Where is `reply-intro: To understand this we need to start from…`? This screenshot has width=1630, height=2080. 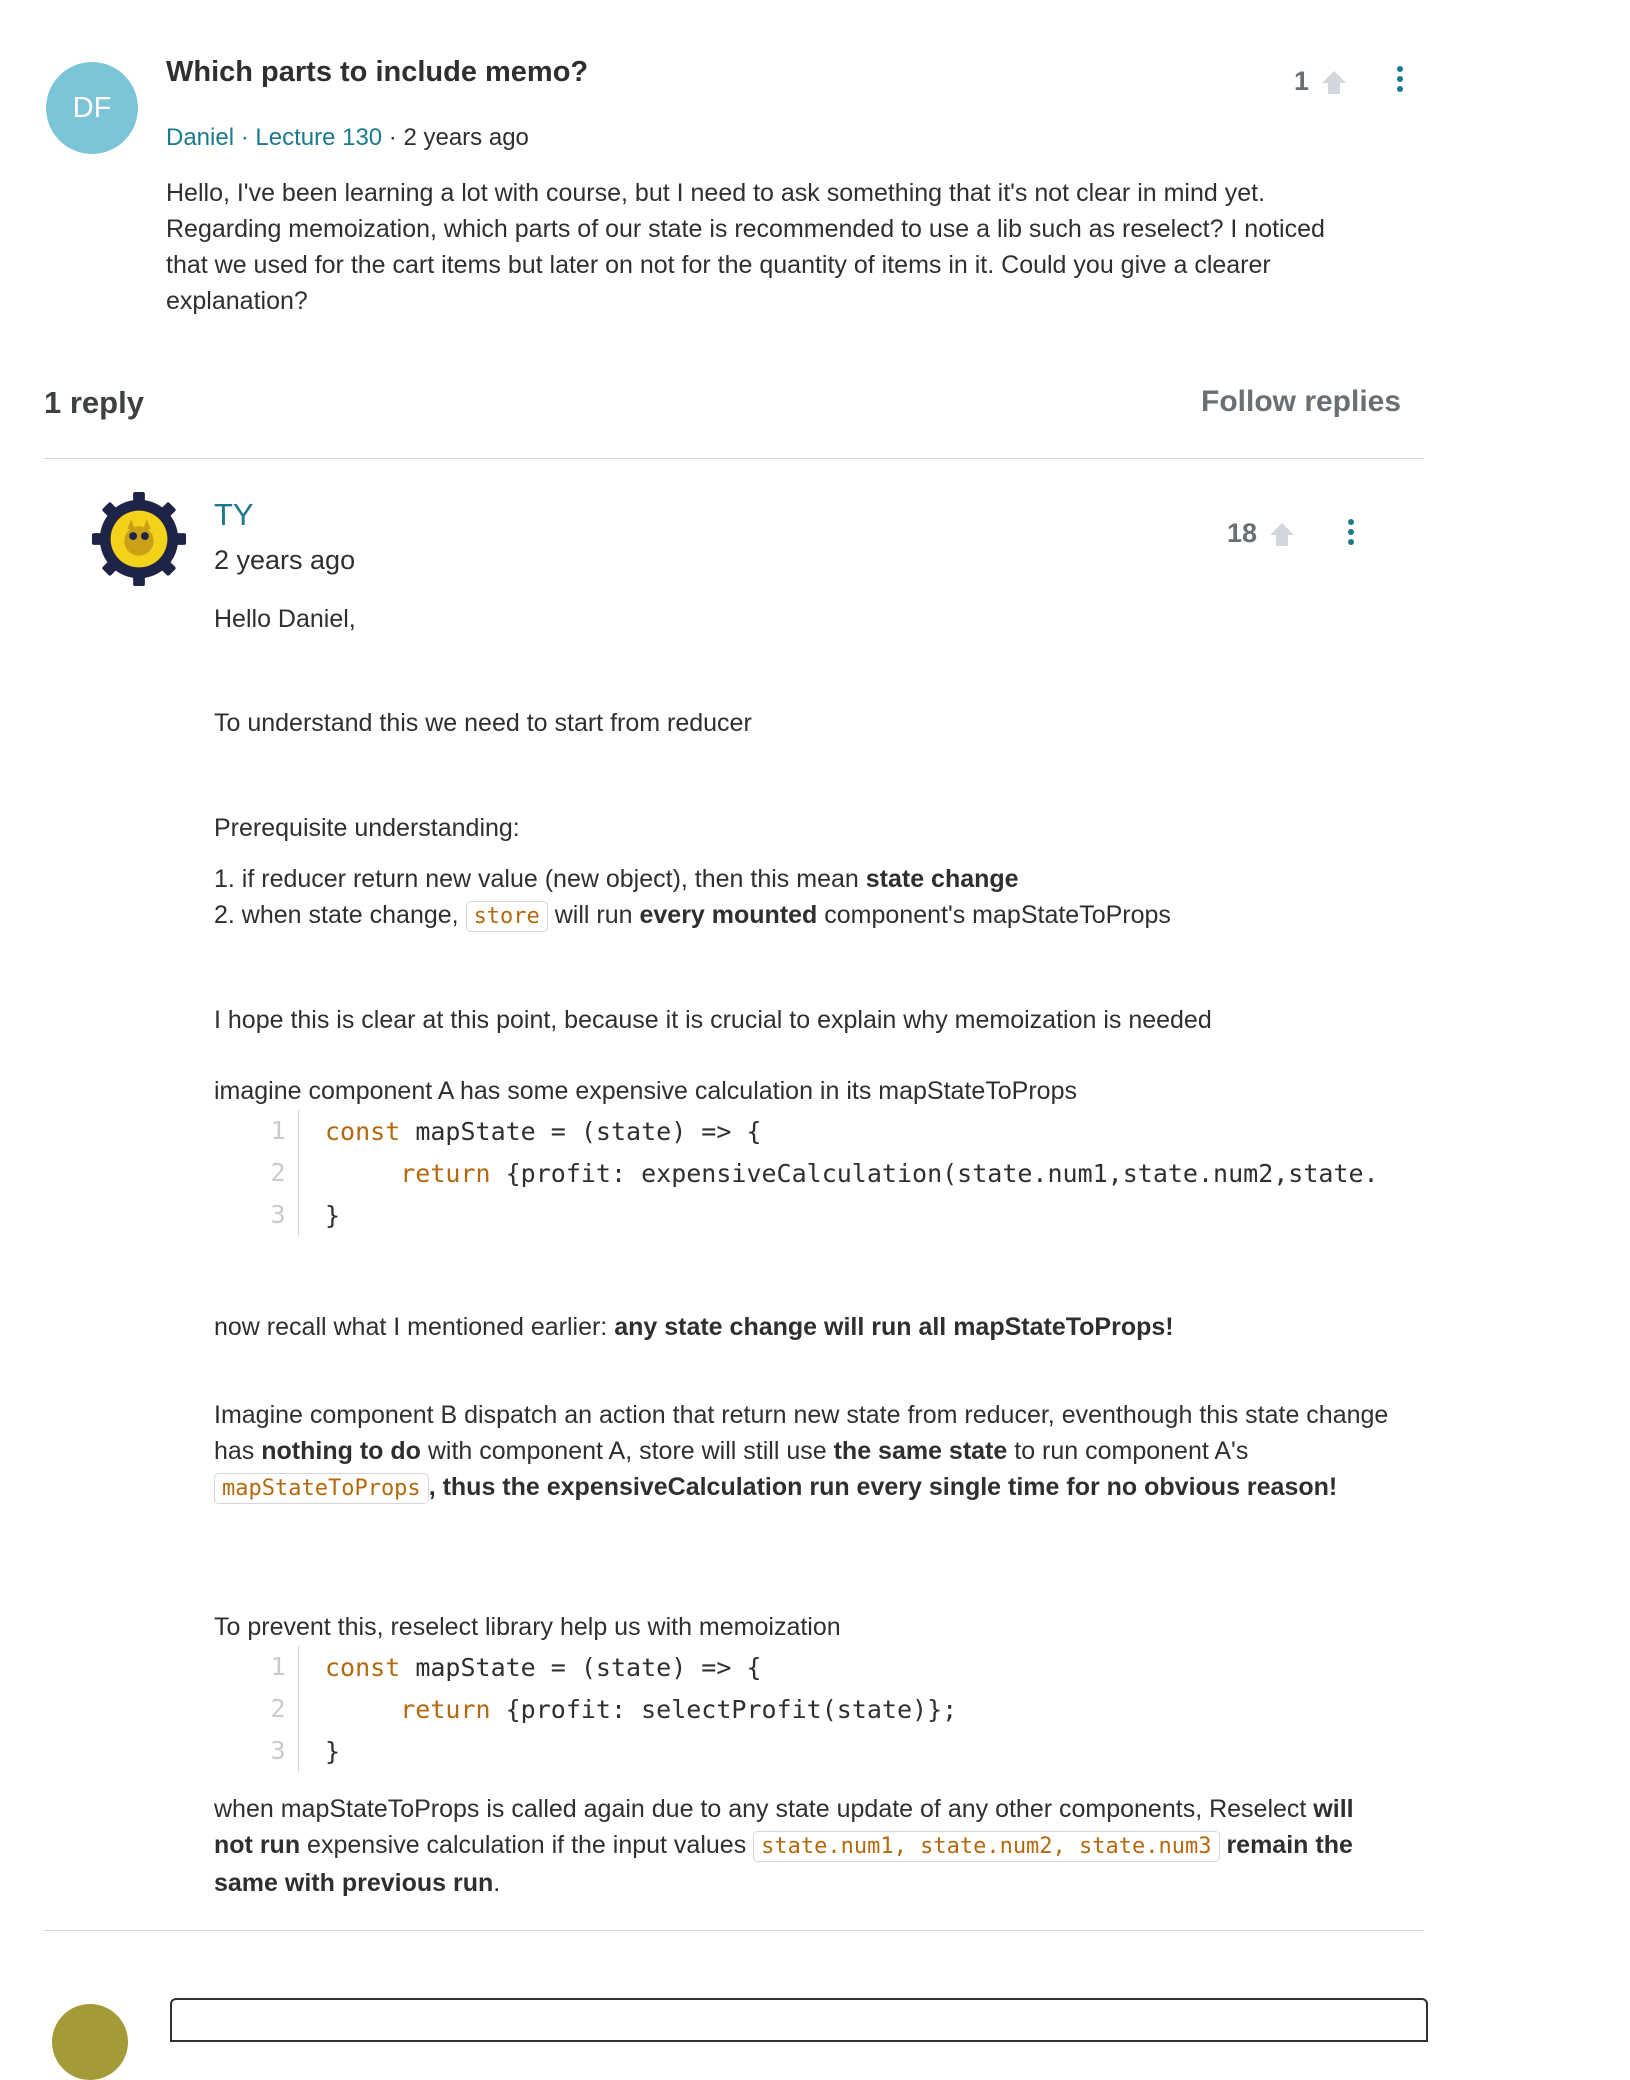
reply-intro: To understand this we need to start from… is located at coordinates (483, 723).